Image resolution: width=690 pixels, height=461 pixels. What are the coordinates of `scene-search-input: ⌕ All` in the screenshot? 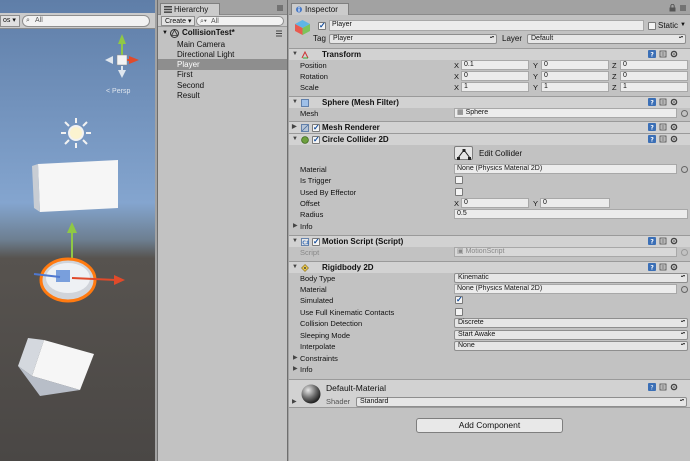 It's located at (86, 21).